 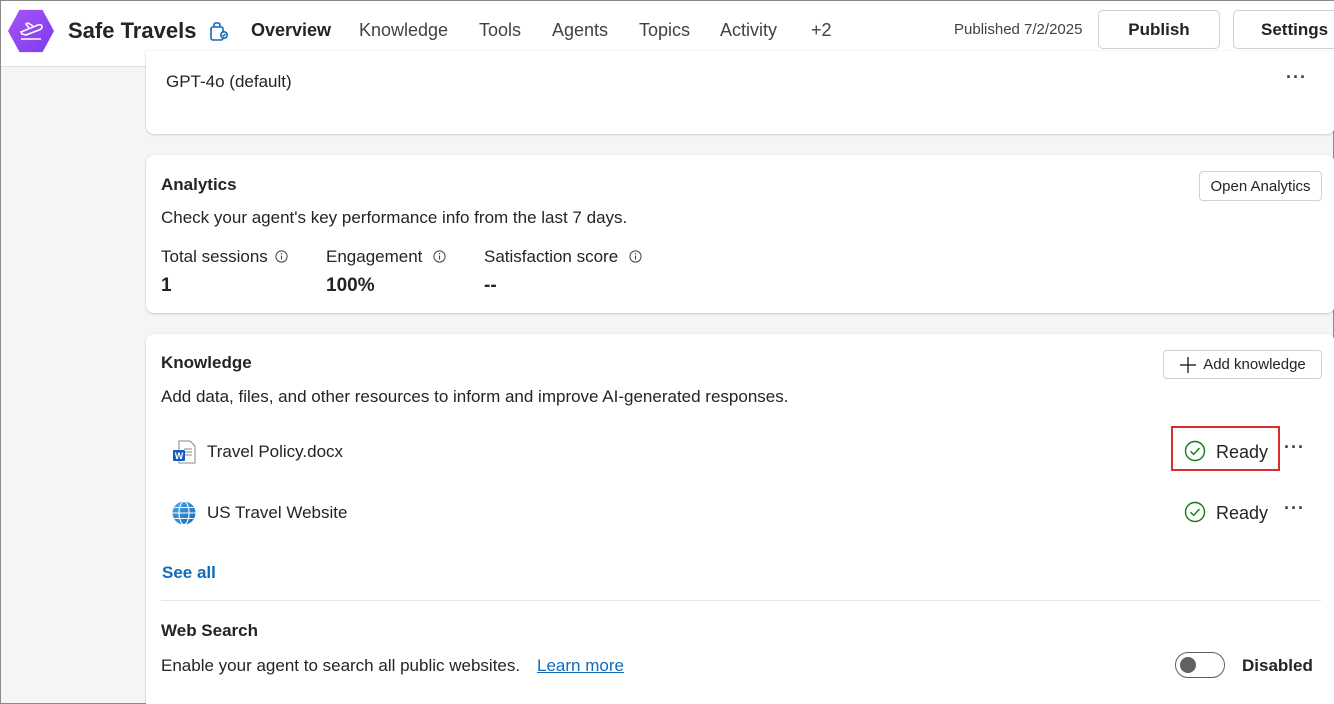 I want to click on settings-button: Settings, so click(x=1283, y=29).